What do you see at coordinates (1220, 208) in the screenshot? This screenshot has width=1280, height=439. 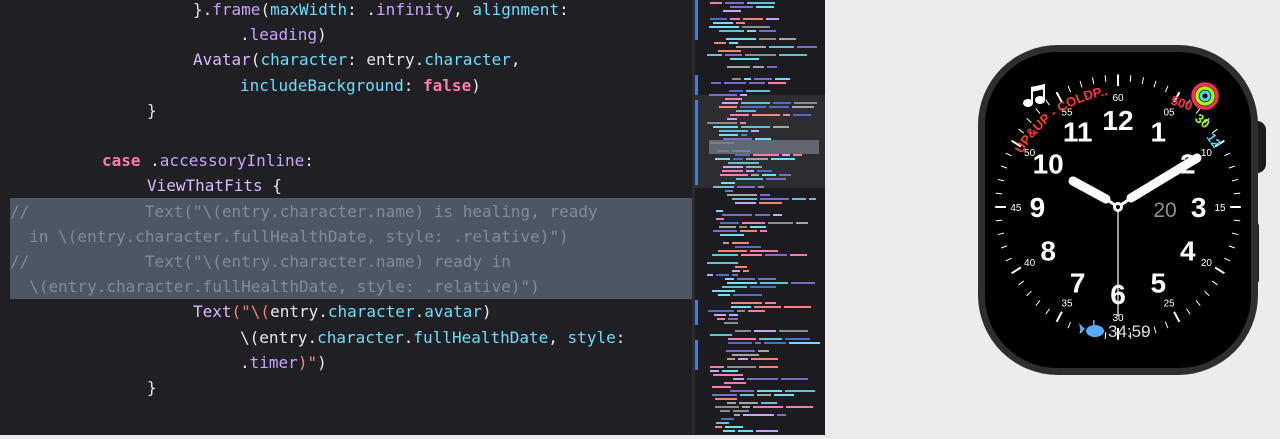 I see `minute-label: 15` at bounding box center [1220, 208].